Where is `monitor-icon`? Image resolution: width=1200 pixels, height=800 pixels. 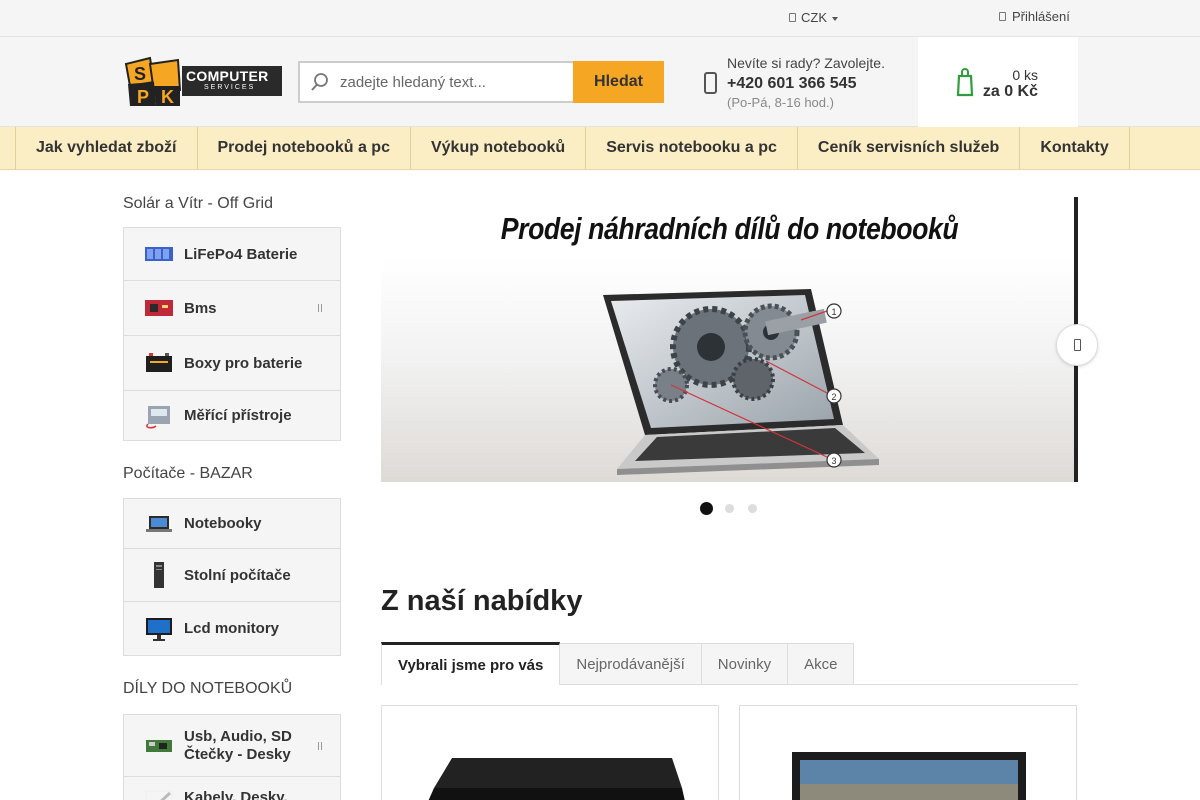
monitor-icon is located at coordinates (159, 629).